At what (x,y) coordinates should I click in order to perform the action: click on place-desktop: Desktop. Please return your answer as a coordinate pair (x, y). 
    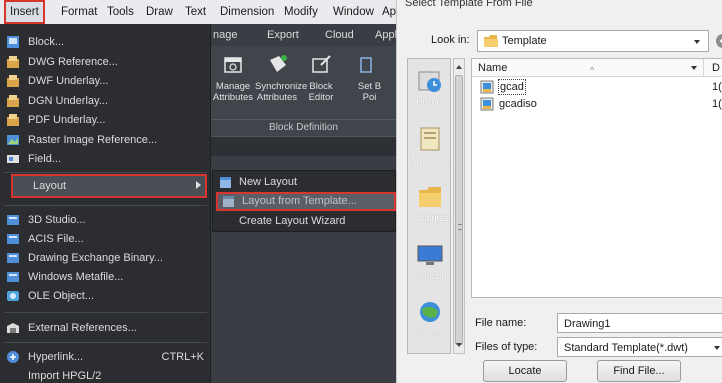
    Looking at the image, I should click on (430, 261).